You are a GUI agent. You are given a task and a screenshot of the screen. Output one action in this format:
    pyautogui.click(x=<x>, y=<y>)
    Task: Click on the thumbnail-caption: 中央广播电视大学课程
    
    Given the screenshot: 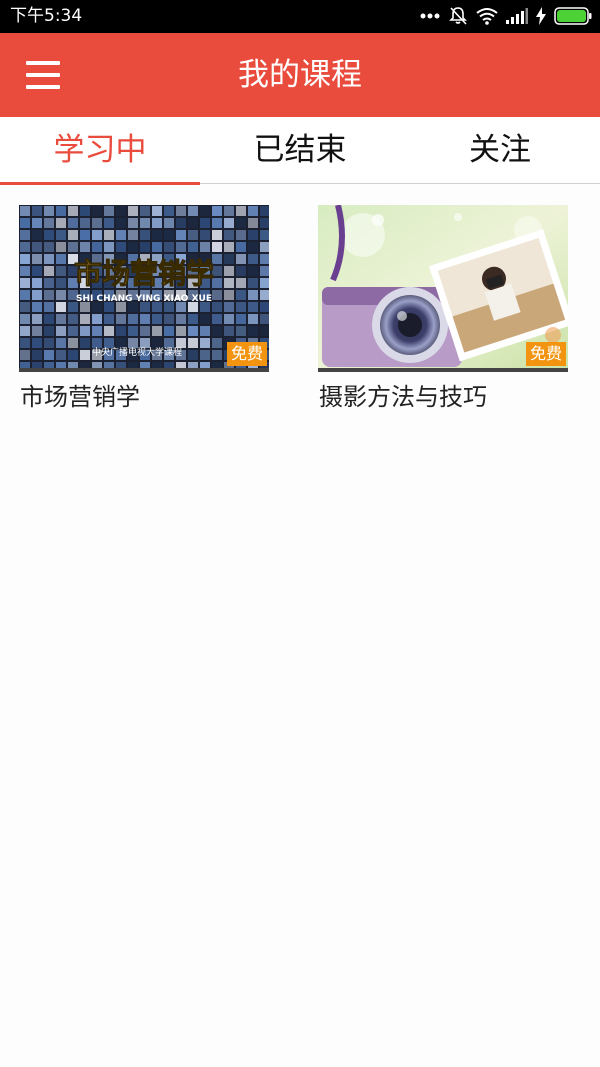 What is the action you would take?
    pyautogui.click(x=137, y=352)
    